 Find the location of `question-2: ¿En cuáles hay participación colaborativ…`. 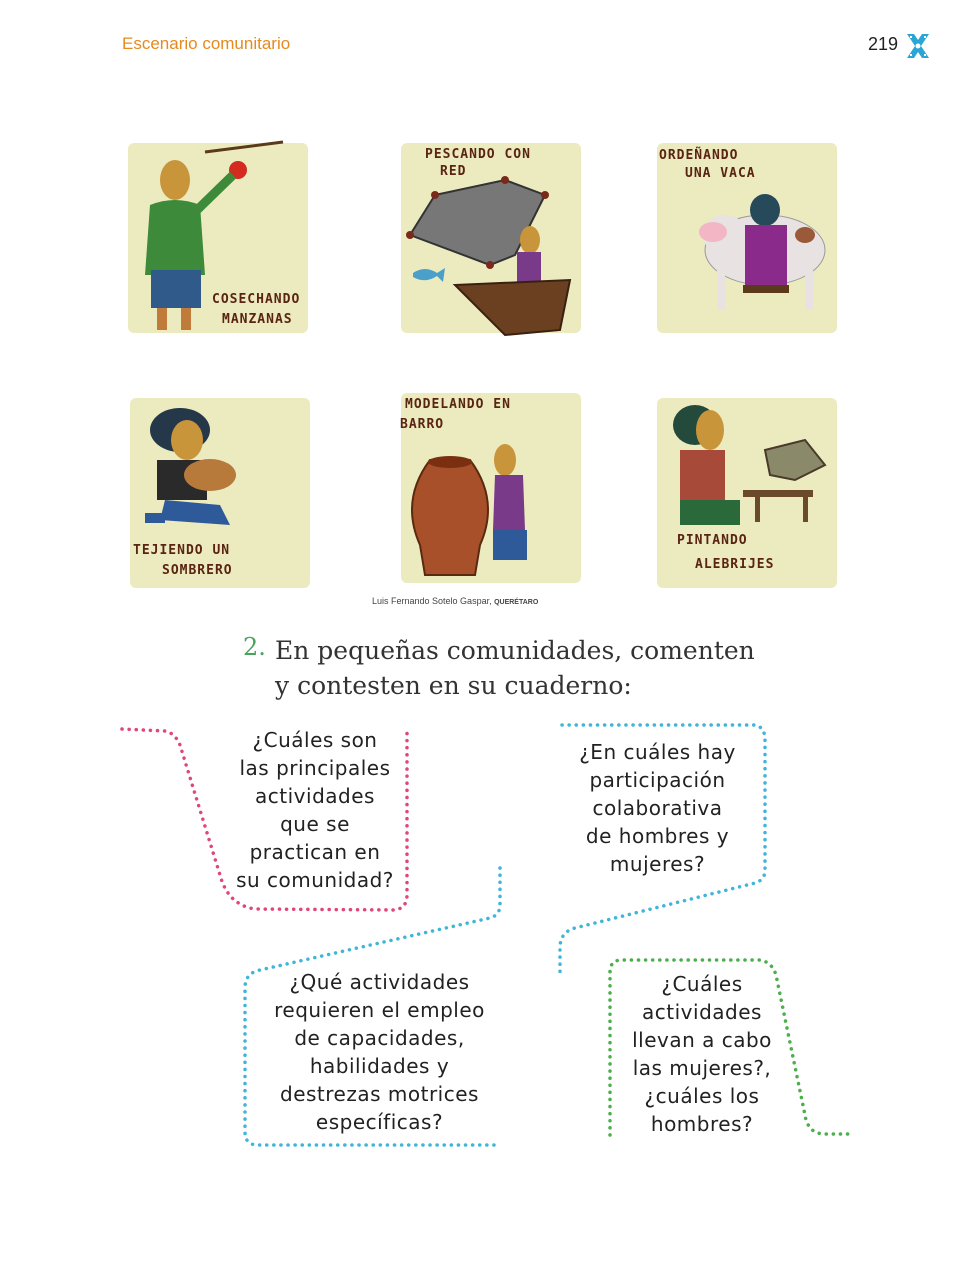

question-2: ¿En cuáles hay participación colaborativ… is located at coordinates (657, 808).